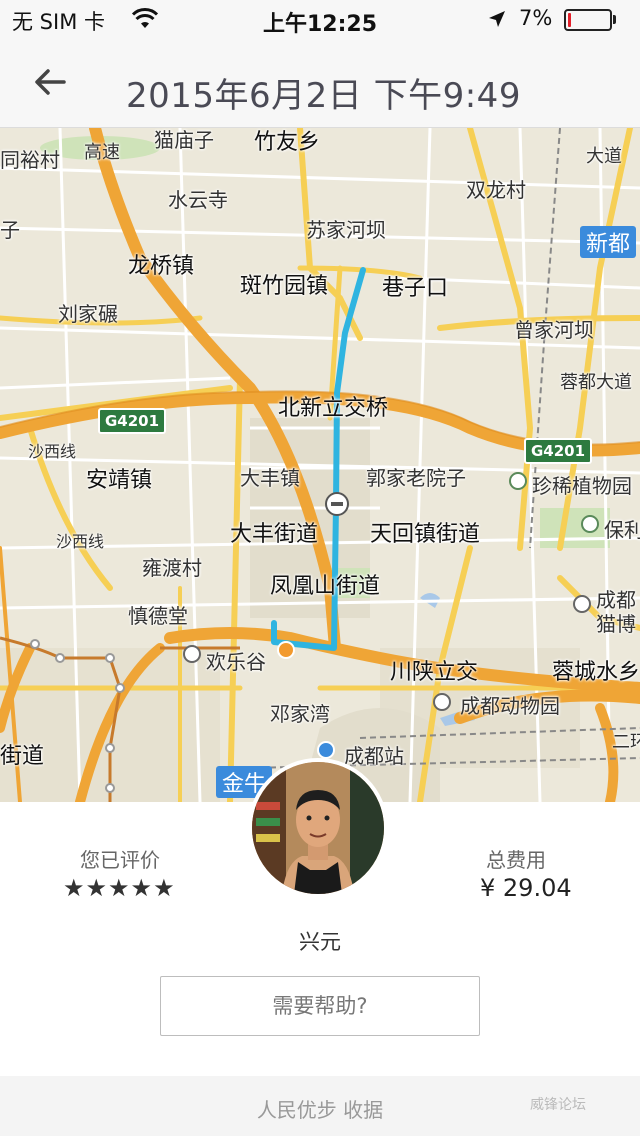  I want to click on map-label: 凤凰山街道, so click(325, 586).